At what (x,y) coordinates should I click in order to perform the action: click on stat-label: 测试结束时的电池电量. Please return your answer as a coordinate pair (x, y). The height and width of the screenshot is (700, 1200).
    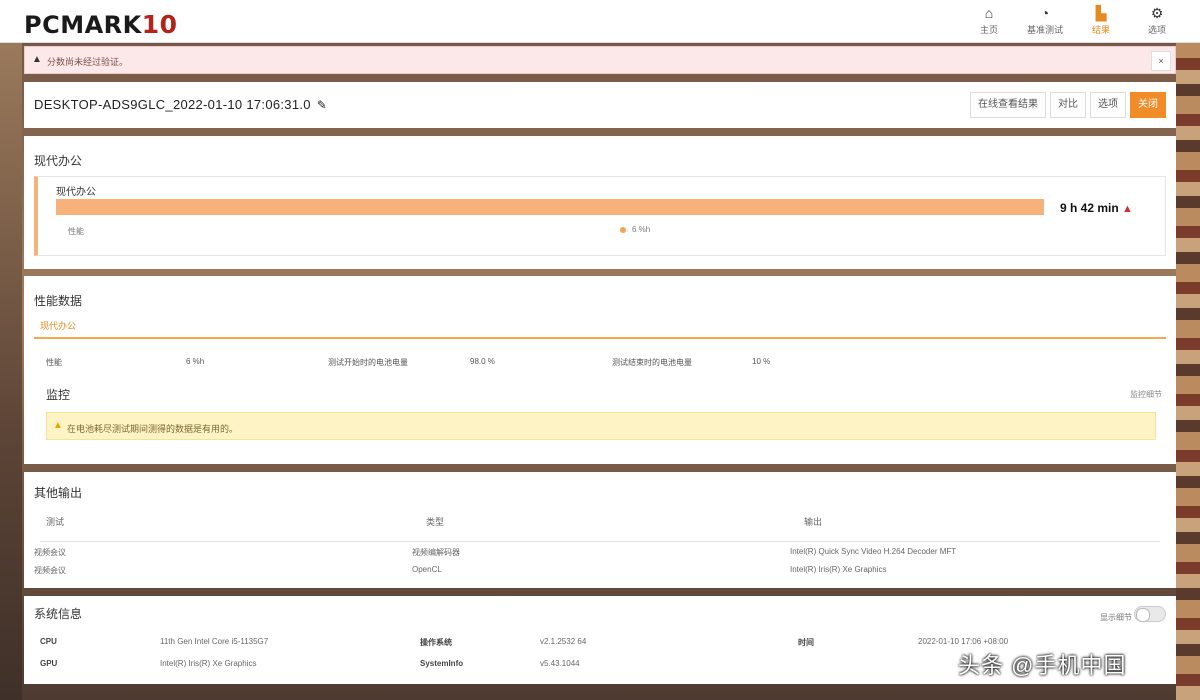
    Looking at the image, I should click on (652, 362).